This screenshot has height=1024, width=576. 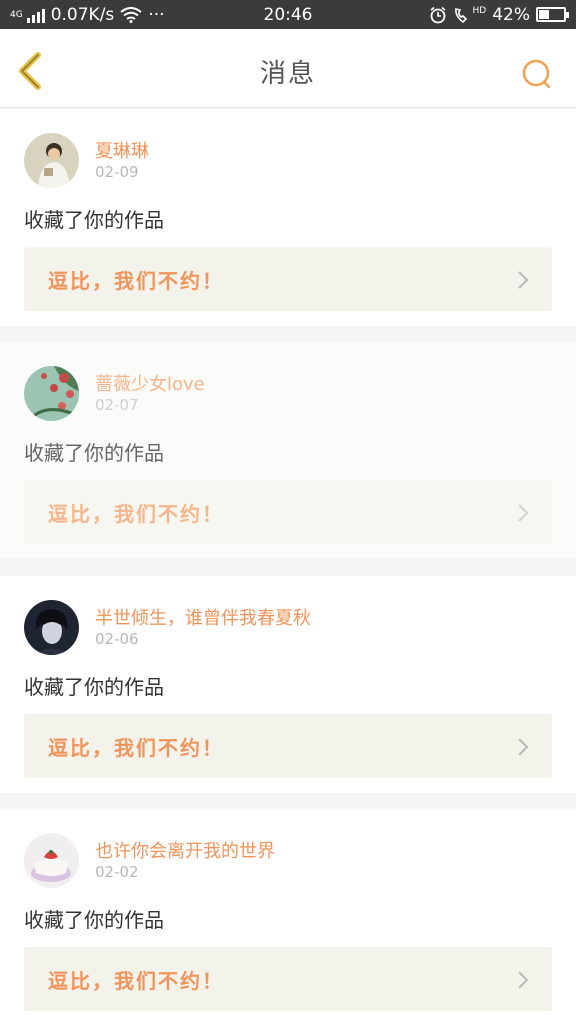 What do you see at coordinates (16, 14) in the screenshot?
I see `network-type-label: 4G` at bounding box center [16, 14].